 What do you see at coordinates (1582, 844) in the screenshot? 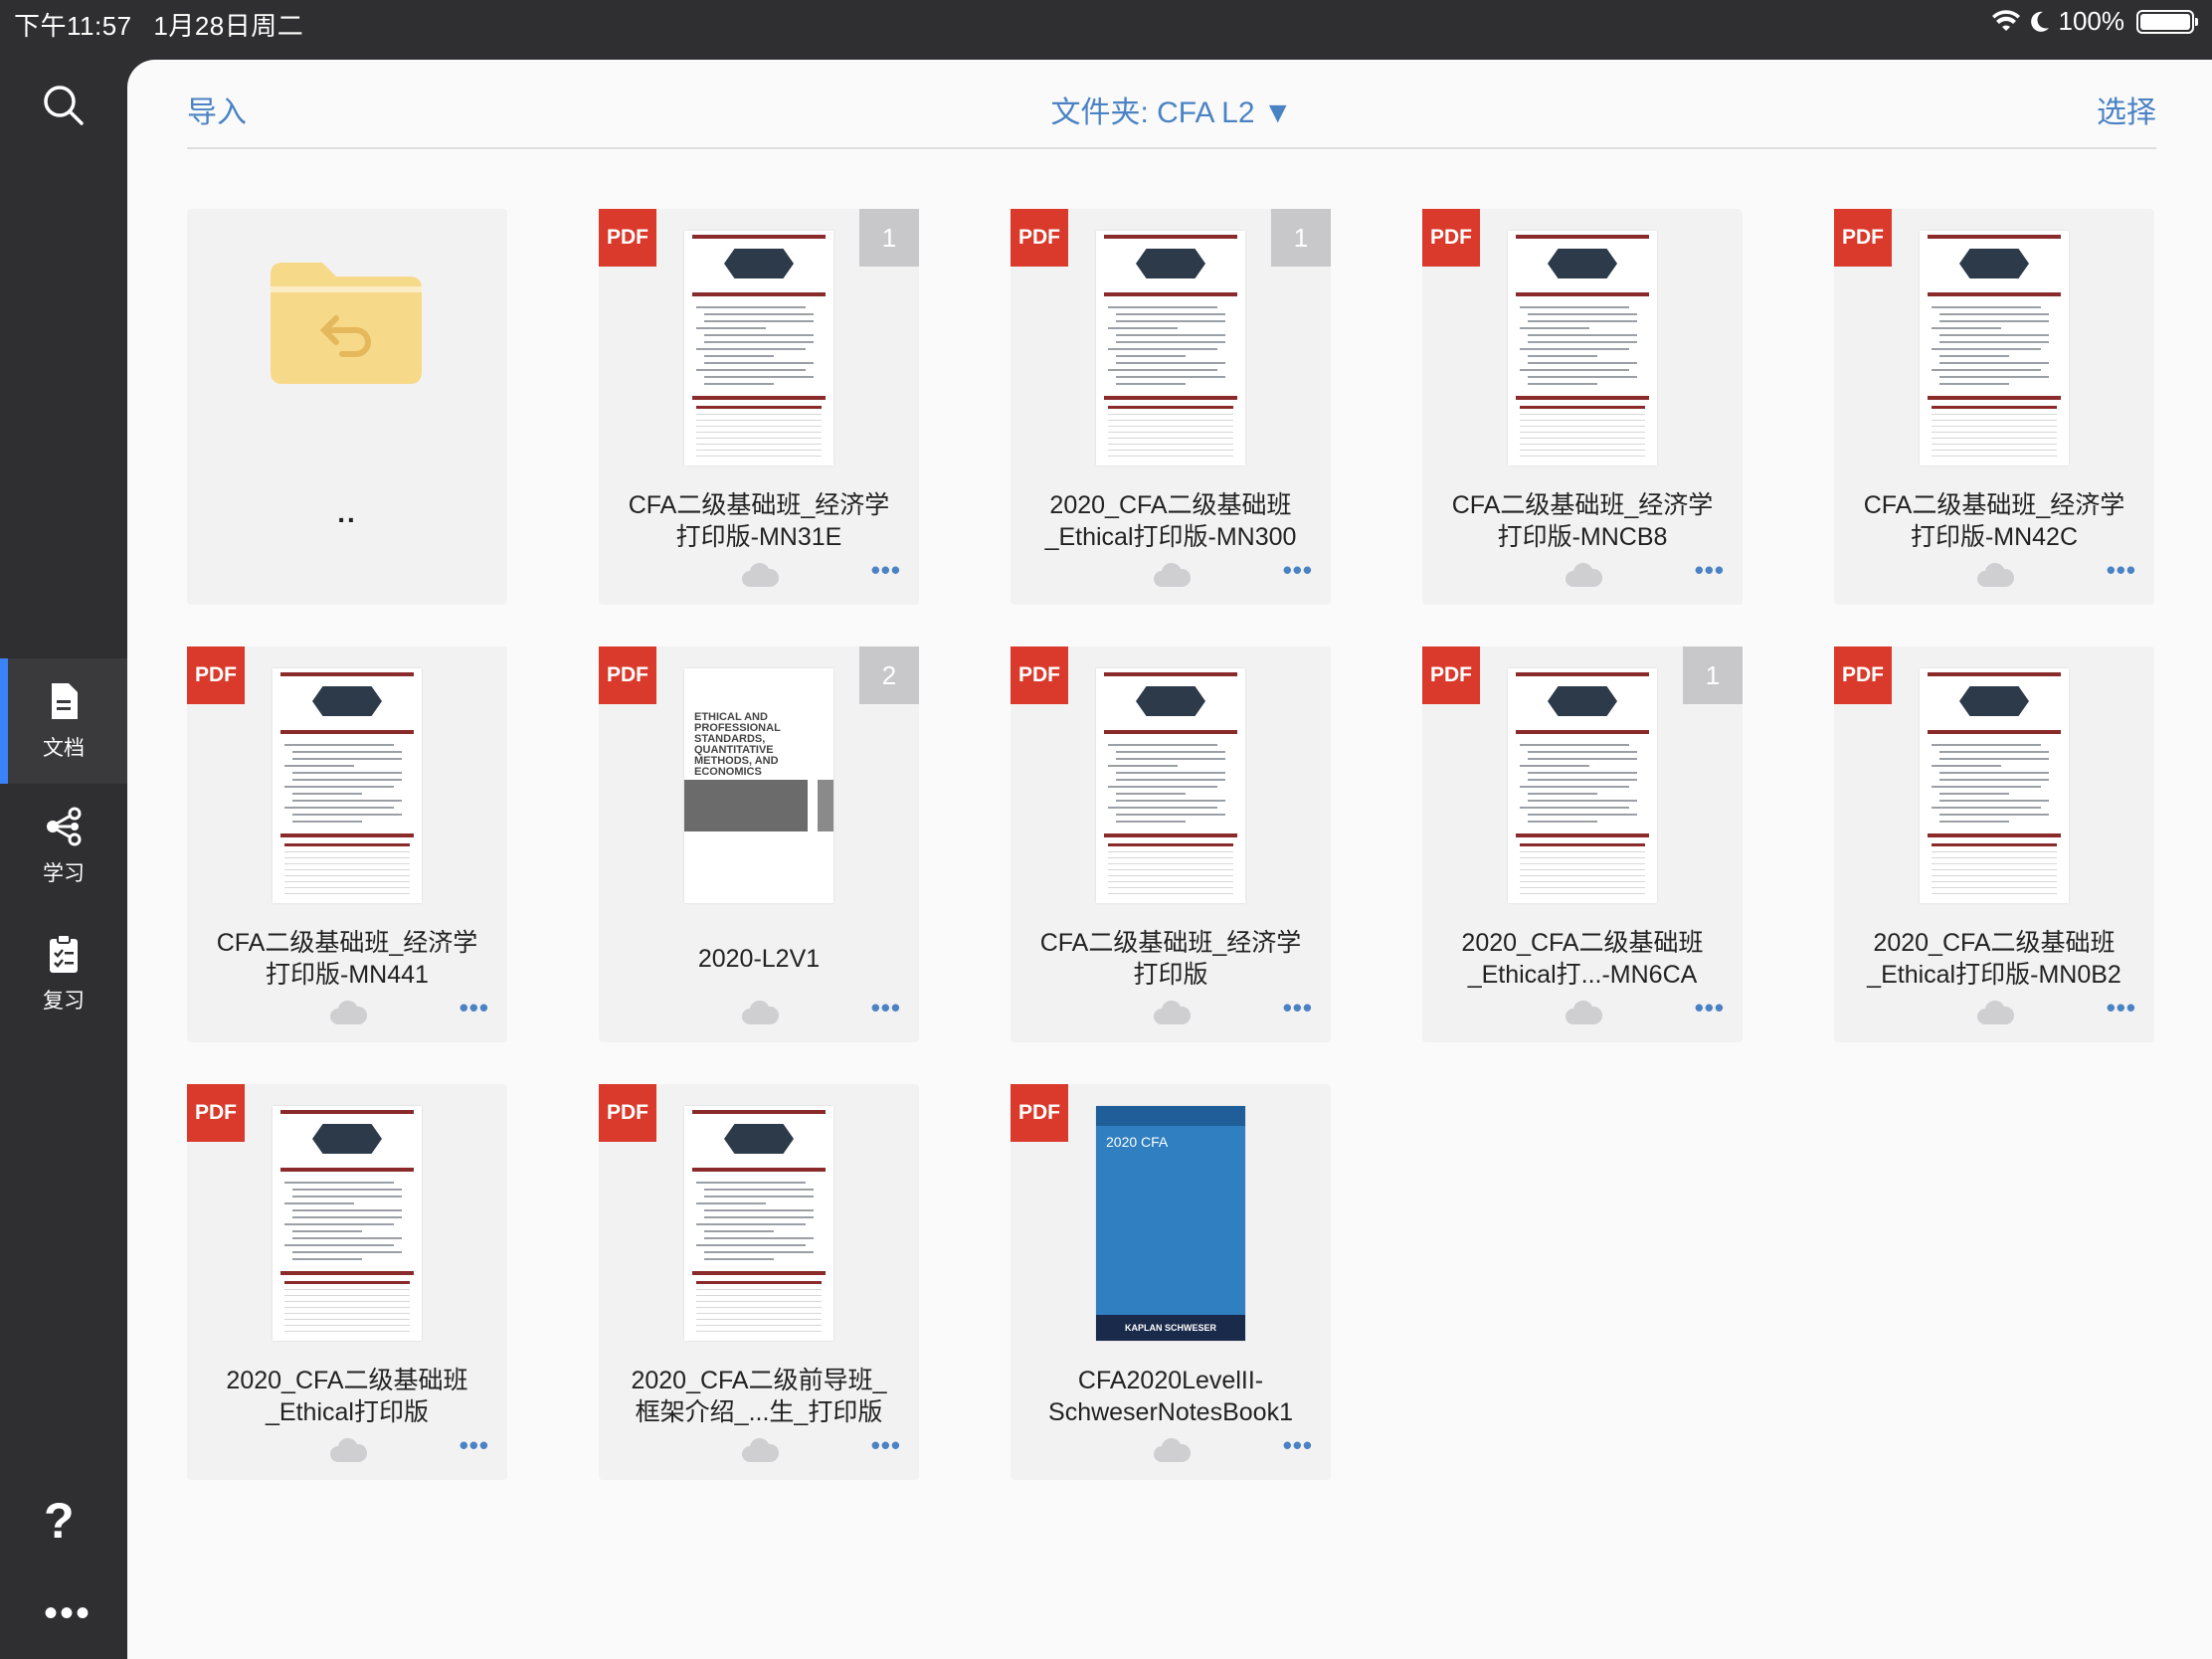
I see `document-card: PDF 1 2020_CFA二级基础班 _Ethical打...-MN6CA •••` at bounding box center [1582, 844].